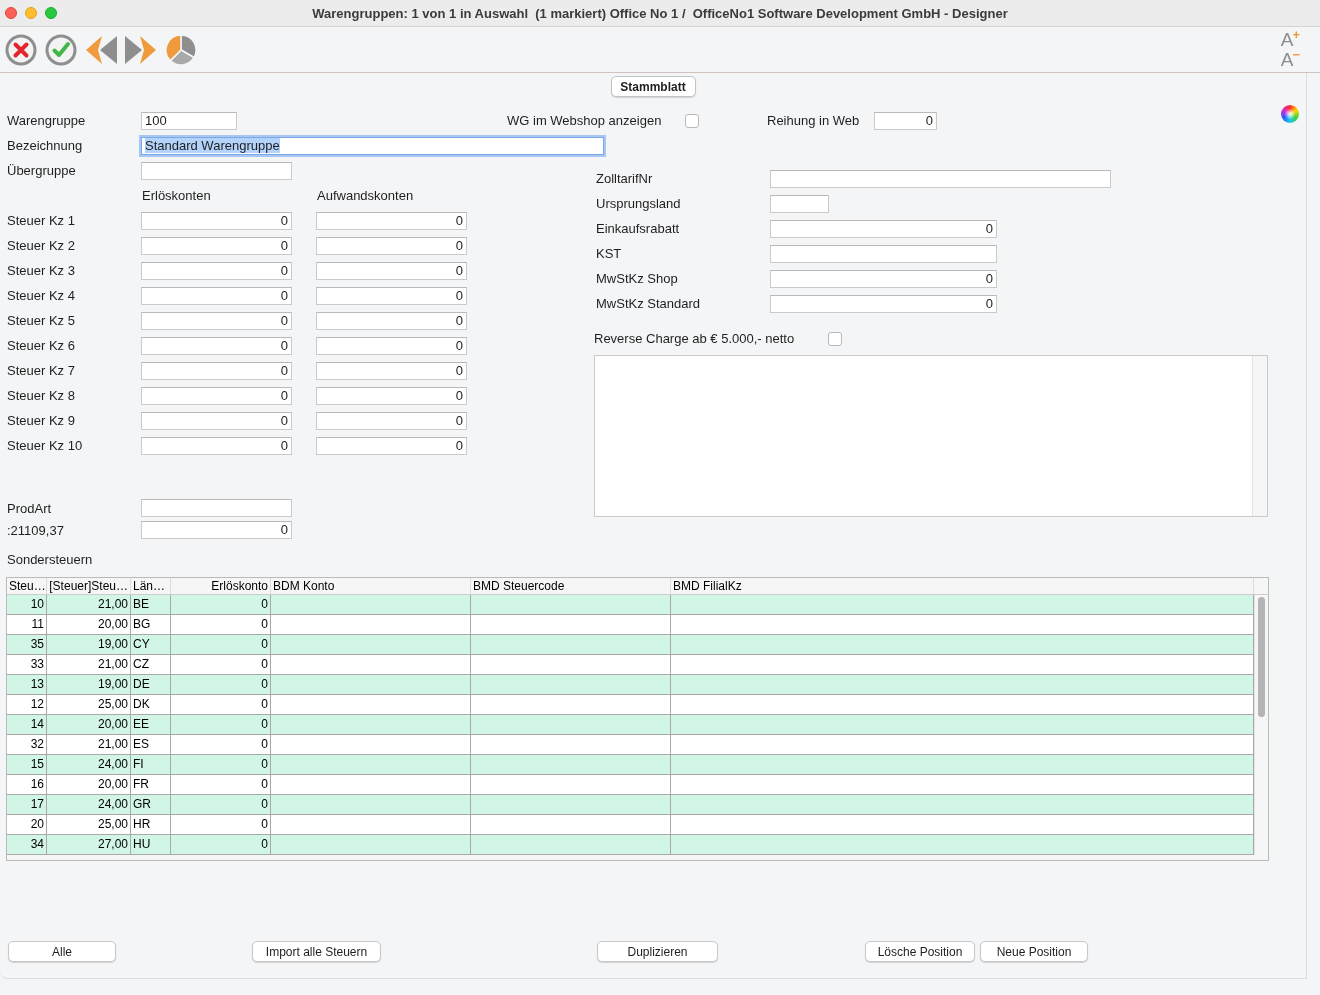  Describe the element at coordinates (630, 825) in the screenshot. I see `table-row: 20 25,00 HR 0` at that location.